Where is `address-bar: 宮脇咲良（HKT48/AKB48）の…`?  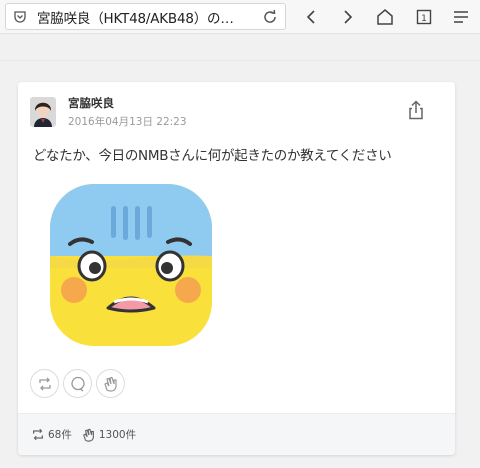
address-bar: 宮脇咲良（HKT48/AKB48）の… is located at coordinates (145, 16).